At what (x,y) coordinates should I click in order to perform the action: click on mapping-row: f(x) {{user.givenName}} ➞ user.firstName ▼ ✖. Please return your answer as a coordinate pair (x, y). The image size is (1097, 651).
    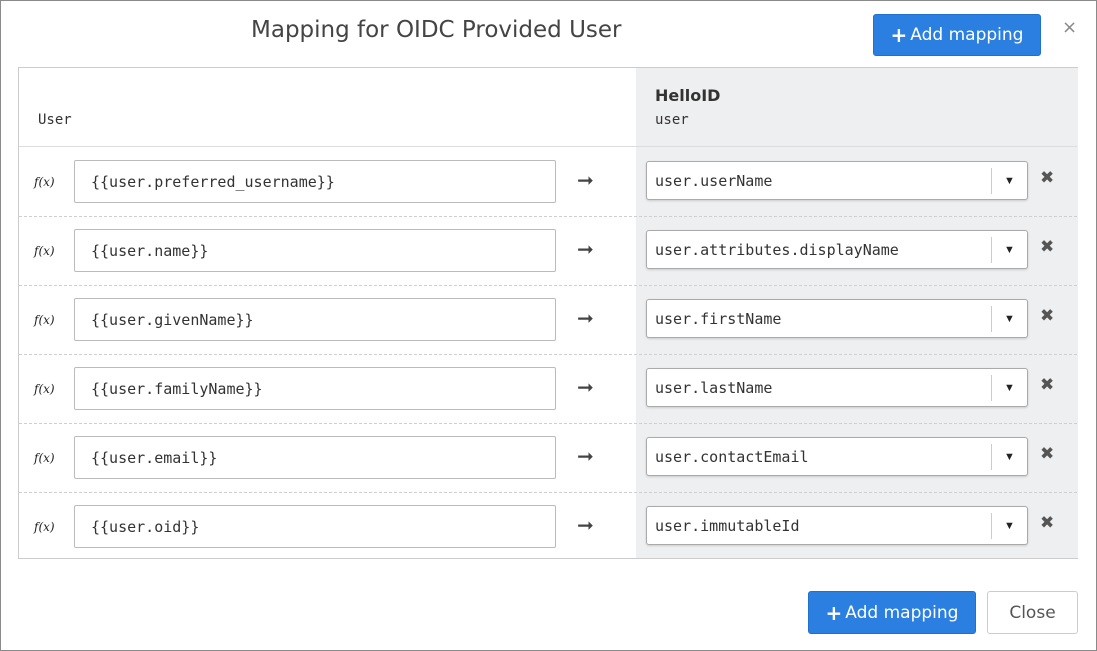
    Looking at the image, I should click on (548, 320).